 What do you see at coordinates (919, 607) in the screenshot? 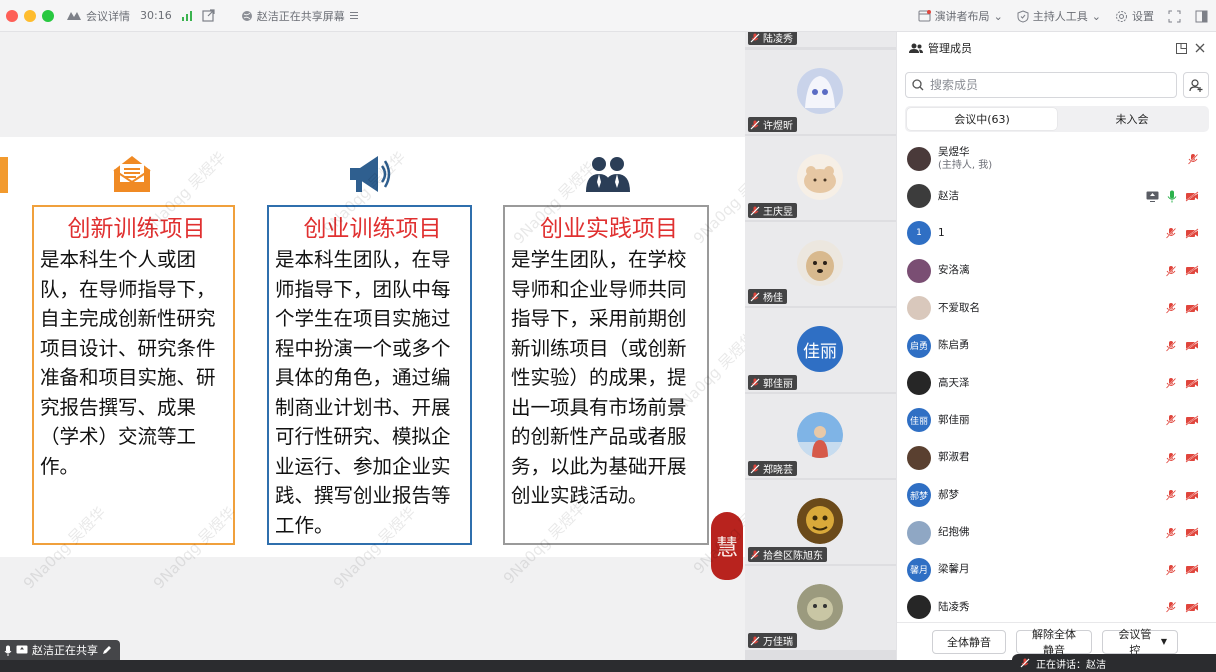
I see `member-avatar` at bounding box center [919, 607].